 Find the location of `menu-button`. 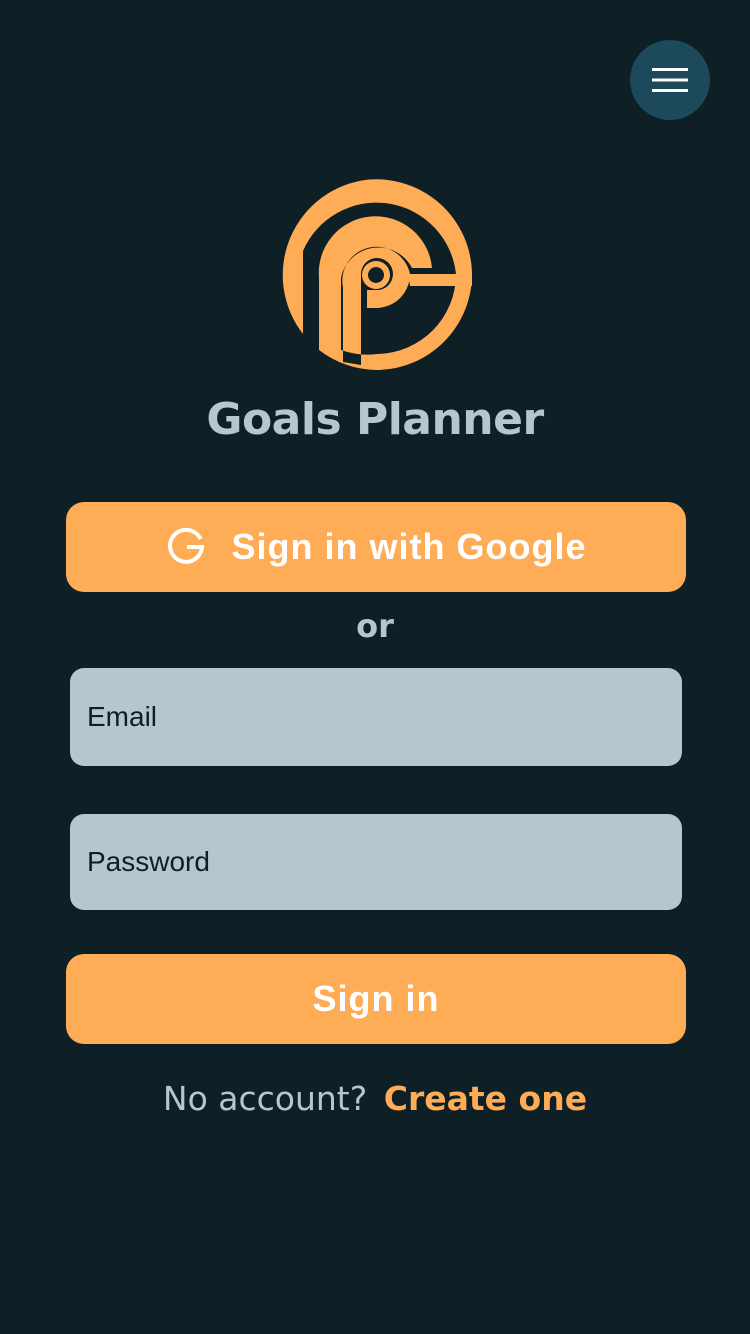

menu-button is located at coordinates (670, 80).